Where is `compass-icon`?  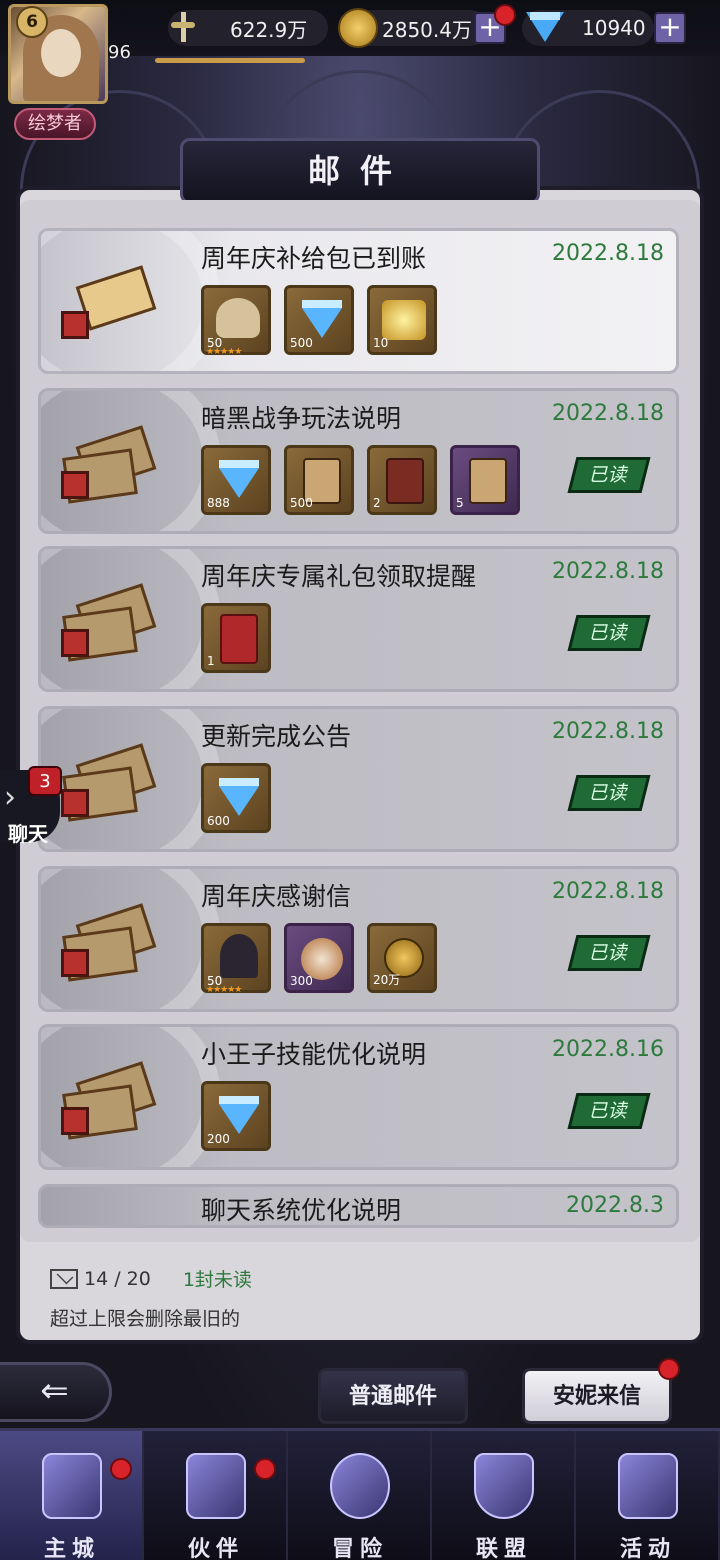 compass-icon is located at coordinates (360, 1486).